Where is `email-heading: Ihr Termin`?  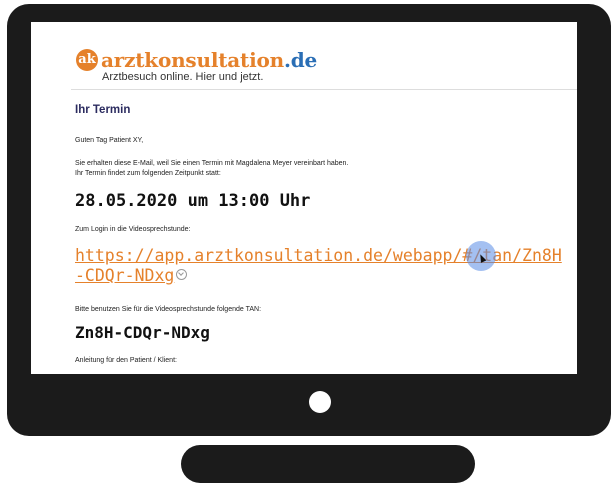
email-heading: Ihr Termin is located at coordinates (103, 110).